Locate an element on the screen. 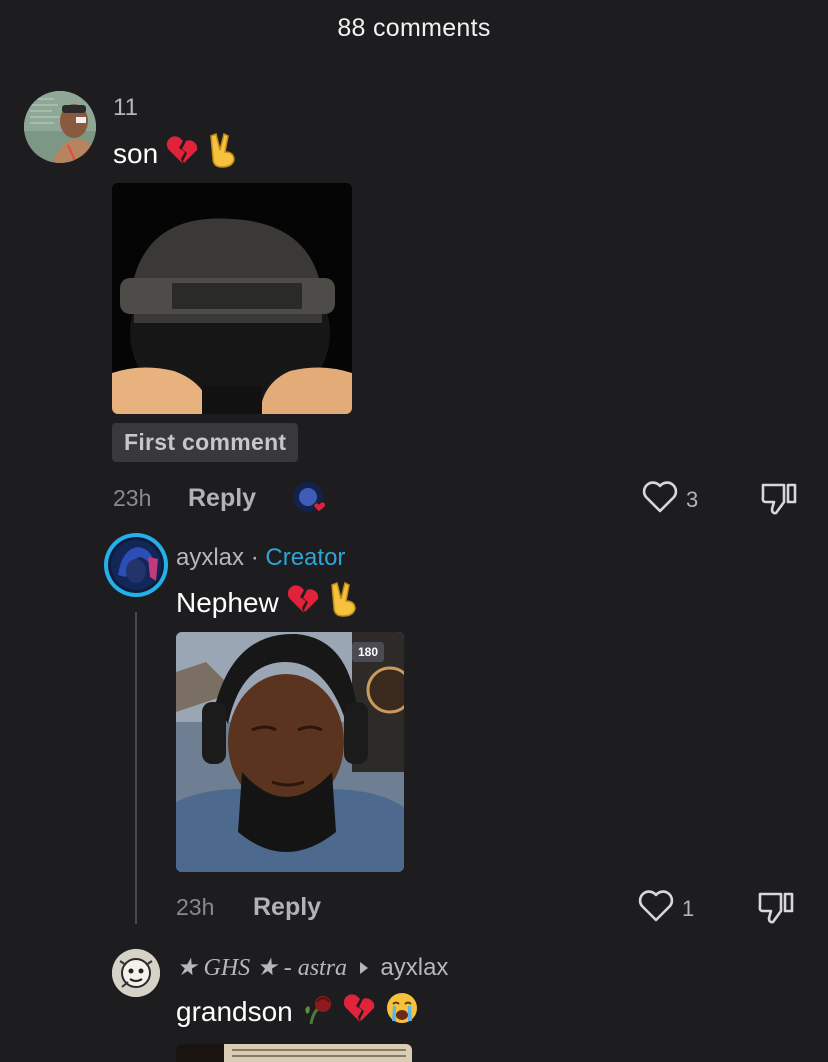 This screenshot has height=1062, width=828. comment-text-value: Nephew is located at coordinates (227, 602).